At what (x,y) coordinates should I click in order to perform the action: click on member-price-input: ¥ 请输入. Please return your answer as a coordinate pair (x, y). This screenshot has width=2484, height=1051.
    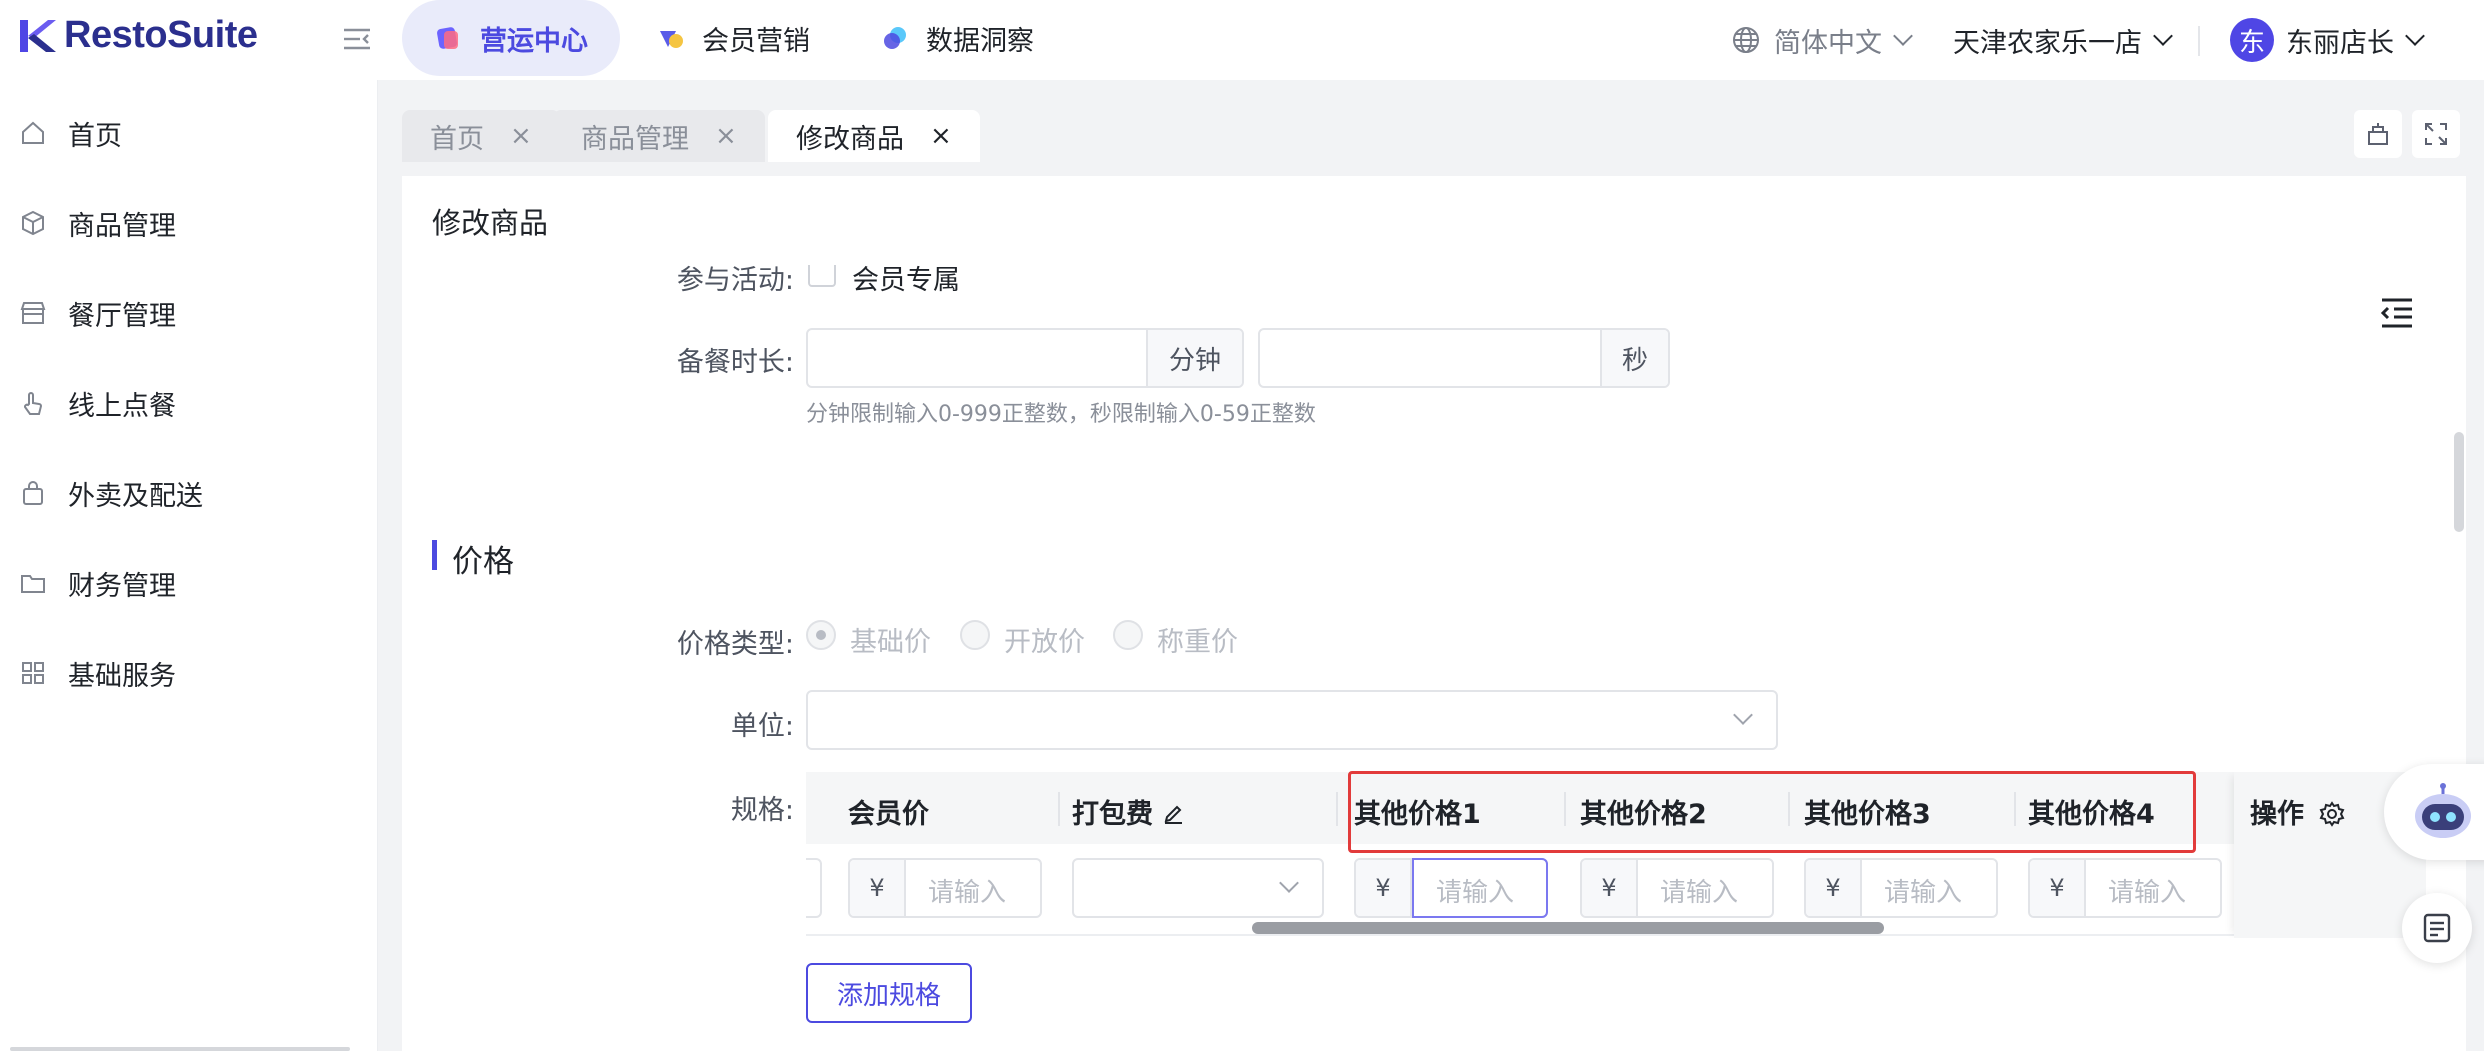
    Looking at the image, I should click on (945, 888).